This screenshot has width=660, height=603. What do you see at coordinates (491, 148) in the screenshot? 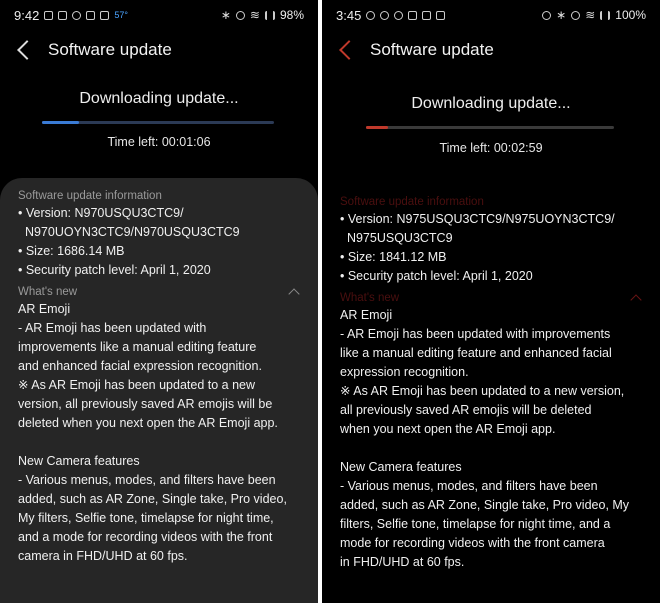
I see `time-left: Time left: 00:02:59` at bounding box center [491, 148].